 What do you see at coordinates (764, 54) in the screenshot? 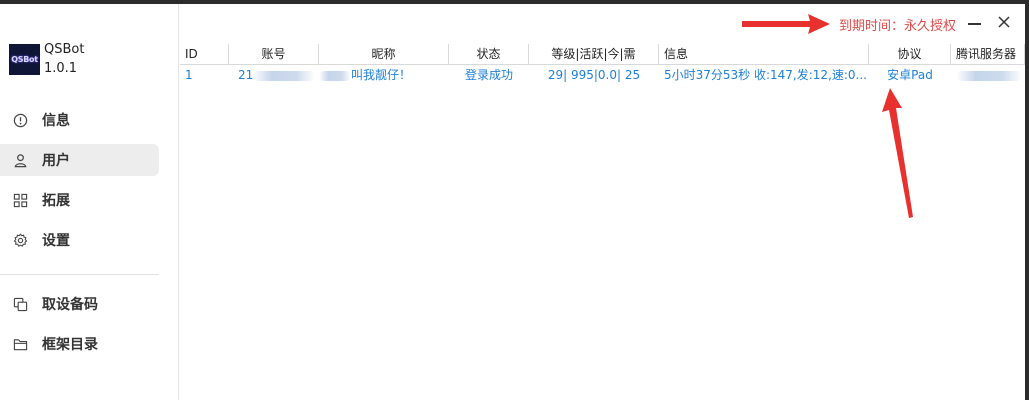
I see `column-header-info: 信息` at bounding box center [764, 54].